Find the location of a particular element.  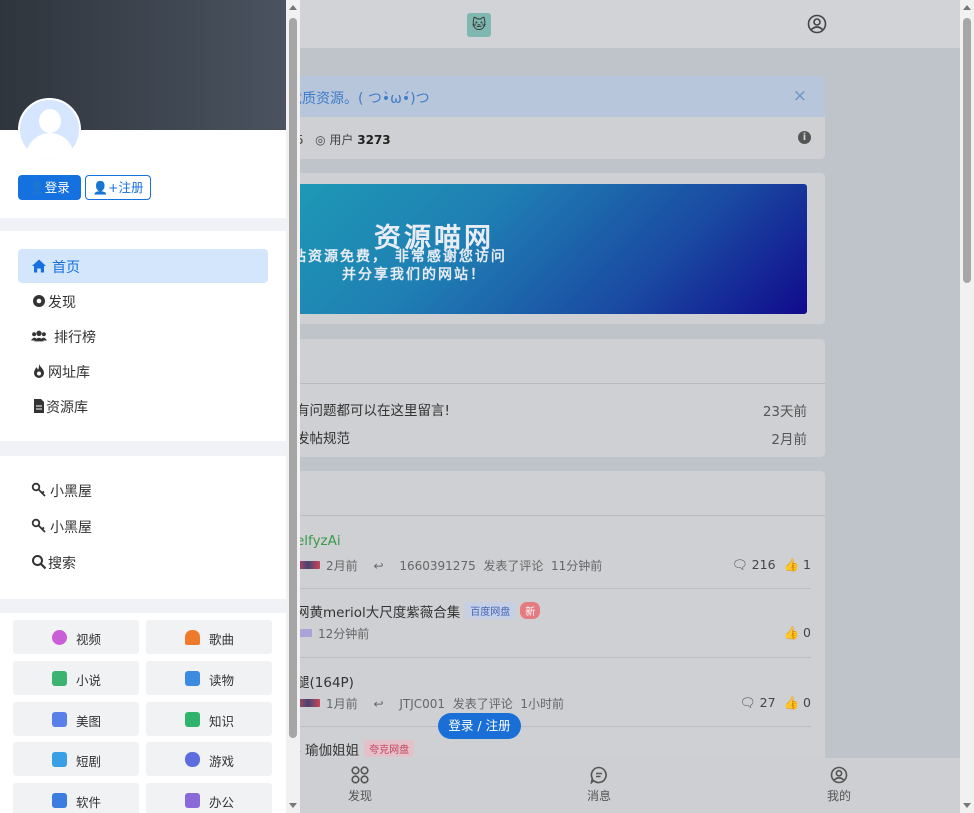

nav-item-ranking: 排行榜 is located at coordinates (143, 336).